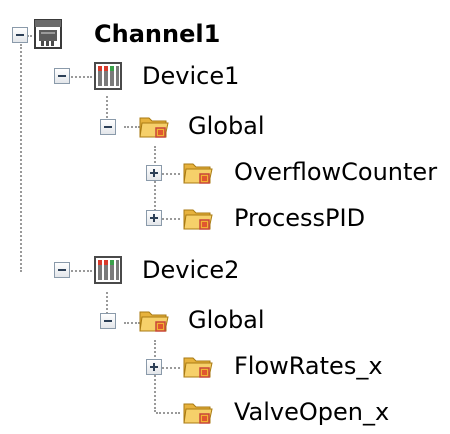 This screenshot has width=450, height=434. I want to click on tree-node-device2: Device2, so click(170, 270).